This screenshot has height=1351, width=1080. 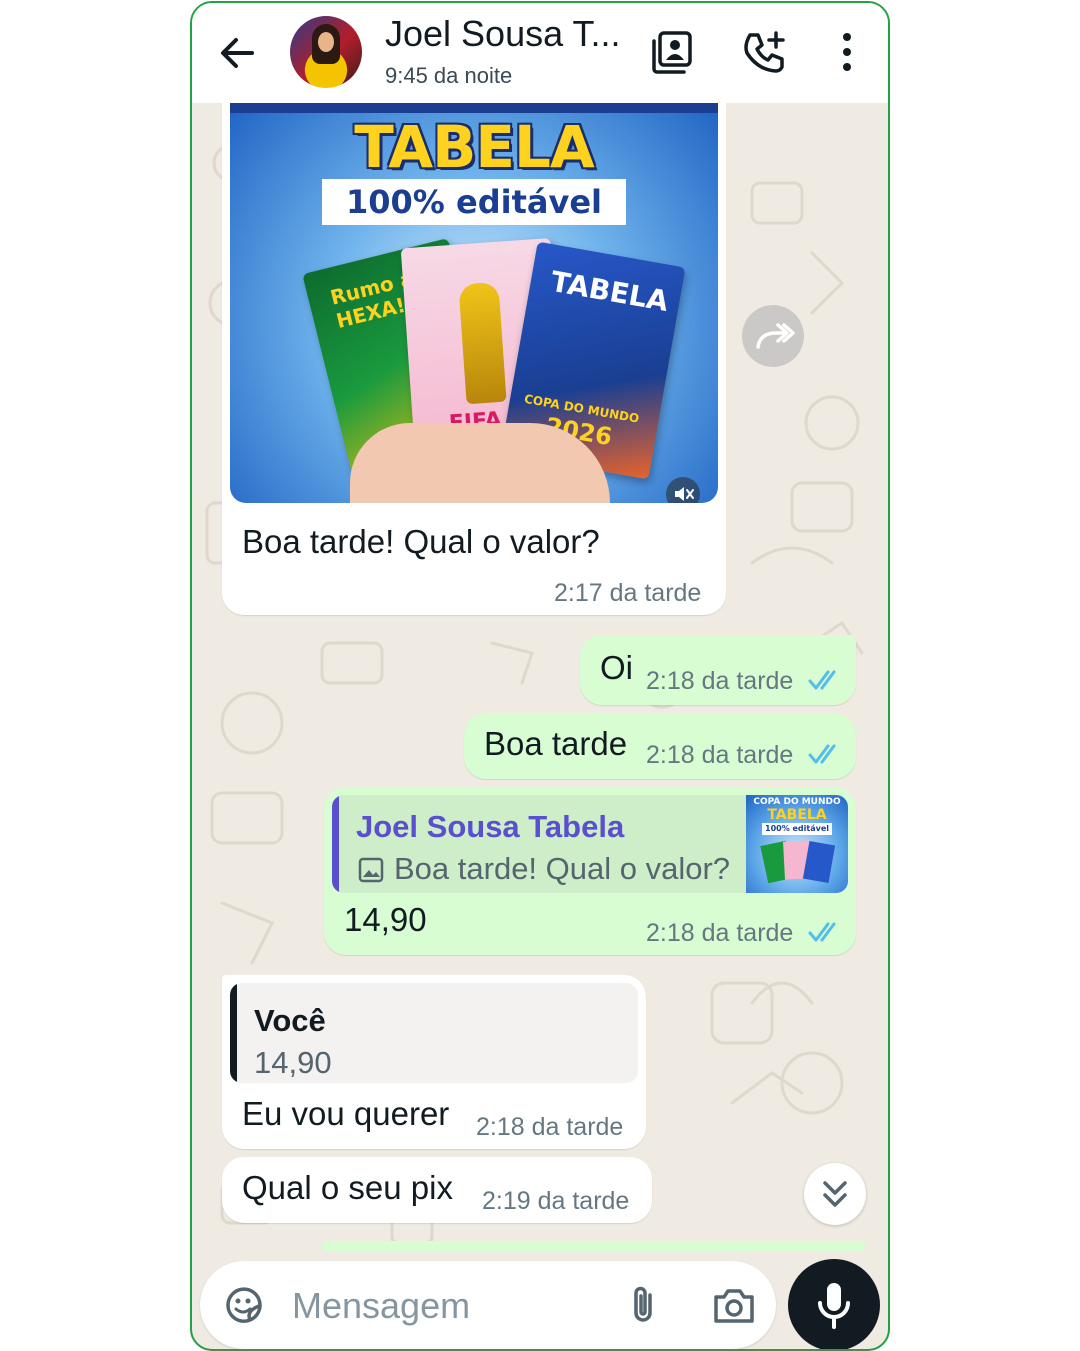 I want to click on trophy-icon, so click(x=482, y=343).